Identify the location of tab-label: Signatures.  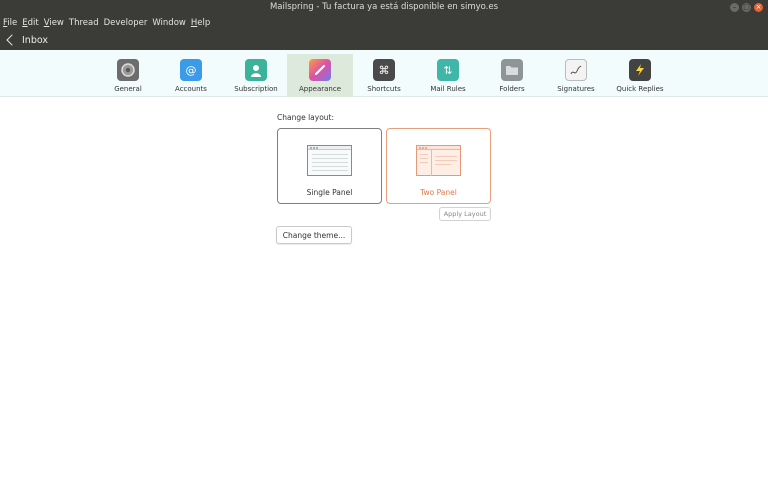
(576, 89).